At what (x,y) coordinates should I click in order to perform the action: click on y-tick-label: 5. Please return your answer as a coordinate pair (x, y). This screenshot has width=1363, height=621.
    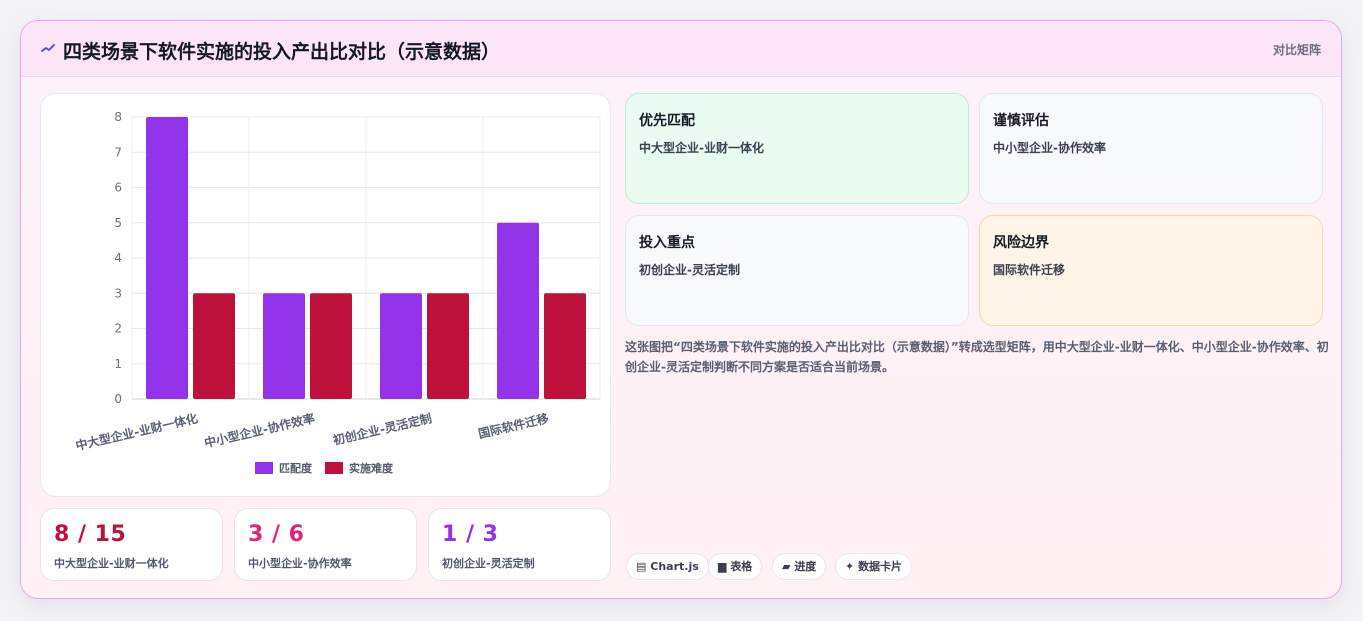
    Looking at the image, I should click on (118, 223).